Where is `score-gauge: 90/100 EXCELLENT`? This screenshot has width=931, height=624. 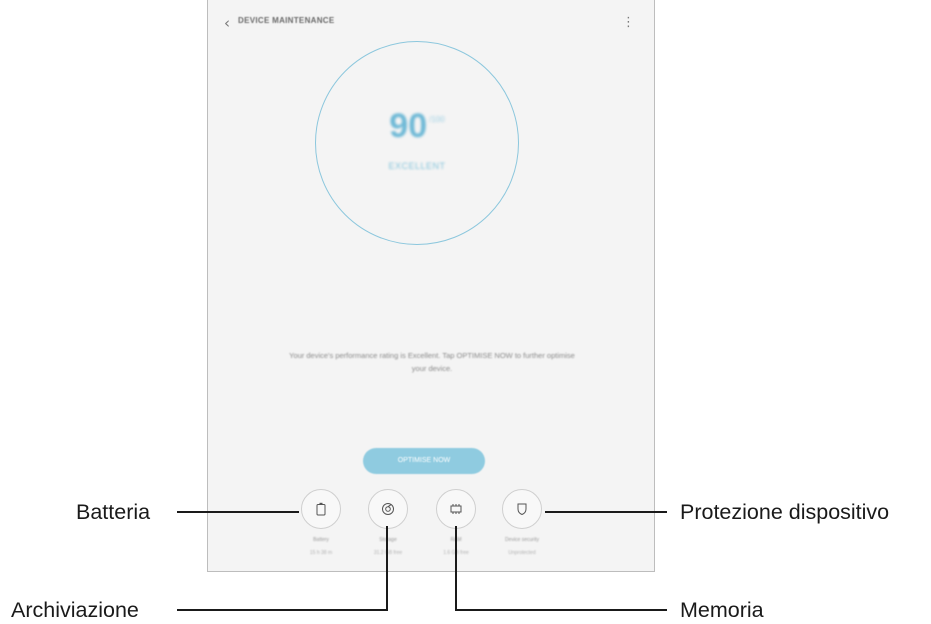 score-gauge: 90/100 EXCELLENT is located at coordinates (417, 143).